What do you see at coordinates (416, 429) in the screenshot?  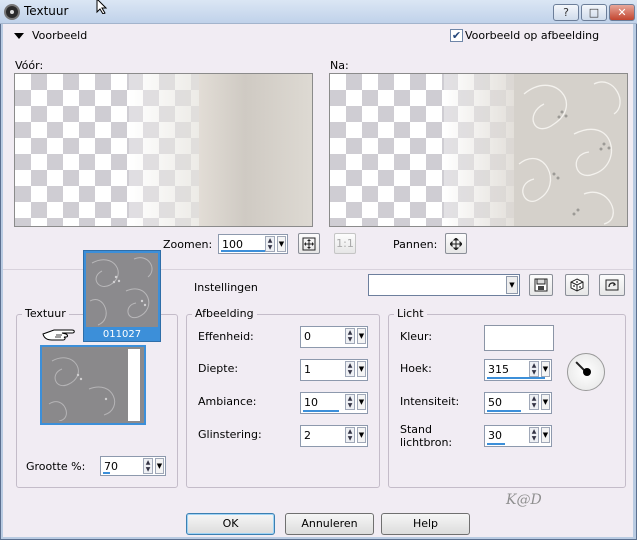 I see `elevation-label-line1: Stand` at bounding box center [416, 429].